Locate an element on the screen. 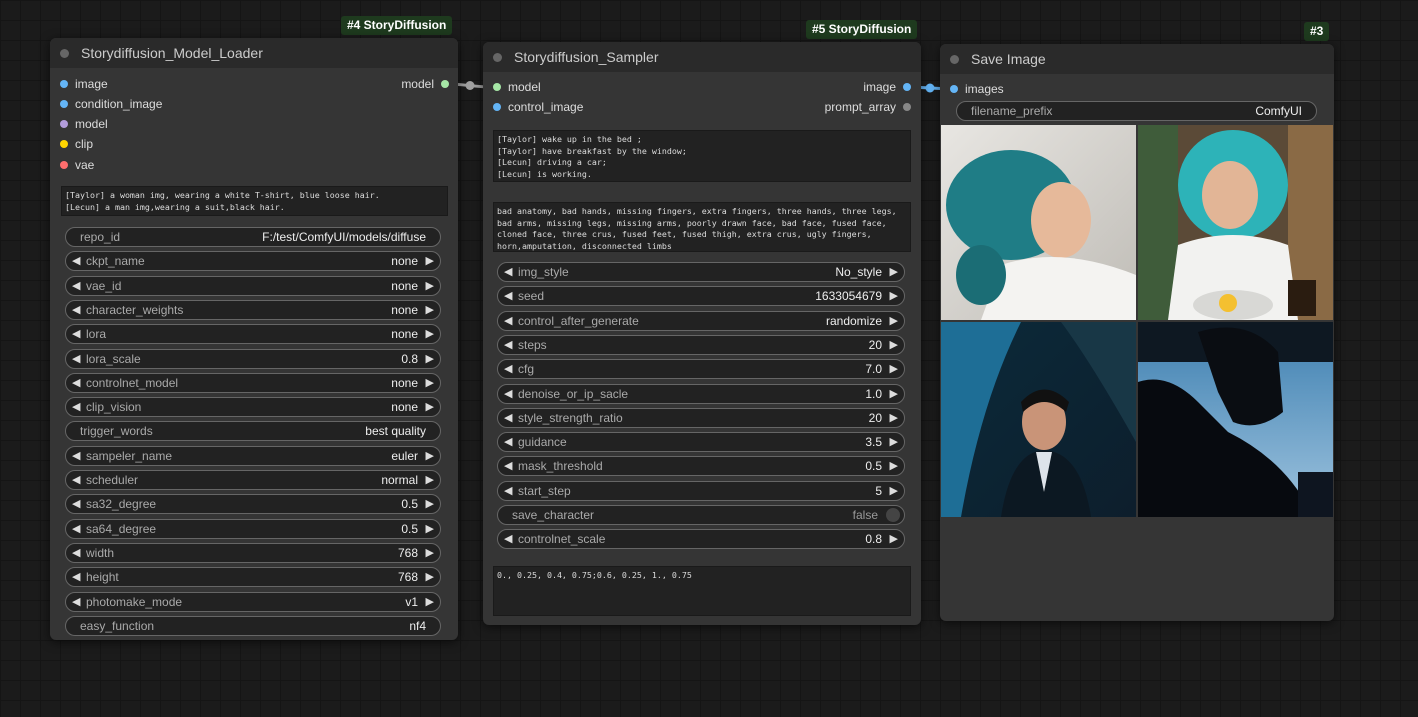 This screenshot has width=1418, height=717. scheduler-widget: ◀ ▶ scheduler normal is located at coordinates (253, 480).